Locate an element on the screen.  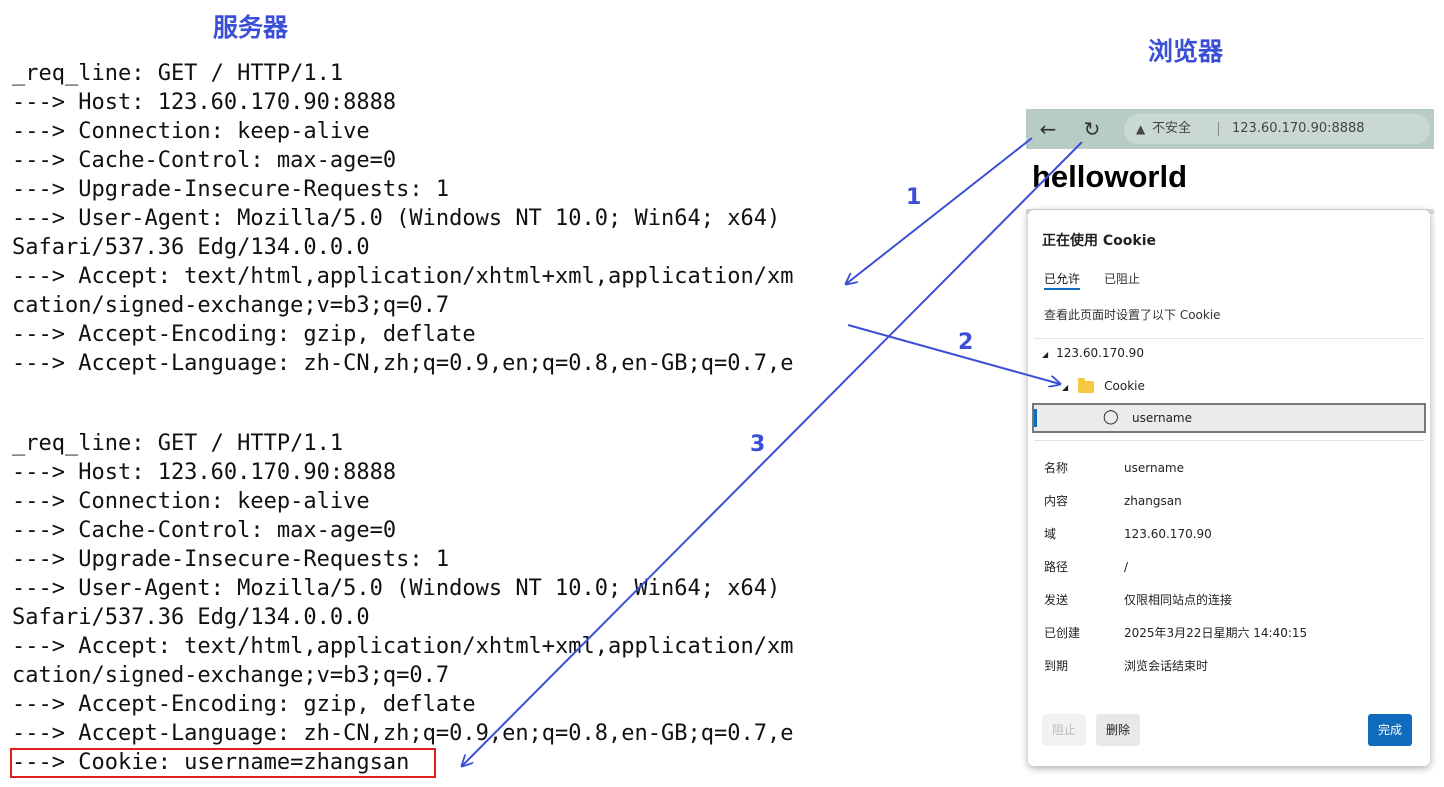
arrow-1-label: 1 is located at coordinates (913, 197).